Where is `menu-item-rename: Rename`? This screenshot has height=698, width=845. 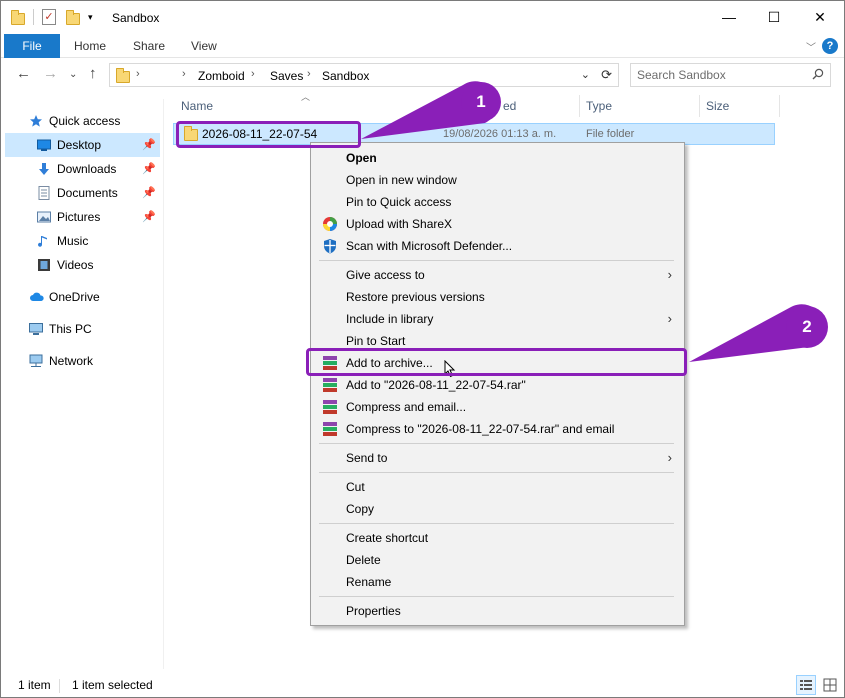 menu-item-rename: Rename is located at coordinates (497, 582).